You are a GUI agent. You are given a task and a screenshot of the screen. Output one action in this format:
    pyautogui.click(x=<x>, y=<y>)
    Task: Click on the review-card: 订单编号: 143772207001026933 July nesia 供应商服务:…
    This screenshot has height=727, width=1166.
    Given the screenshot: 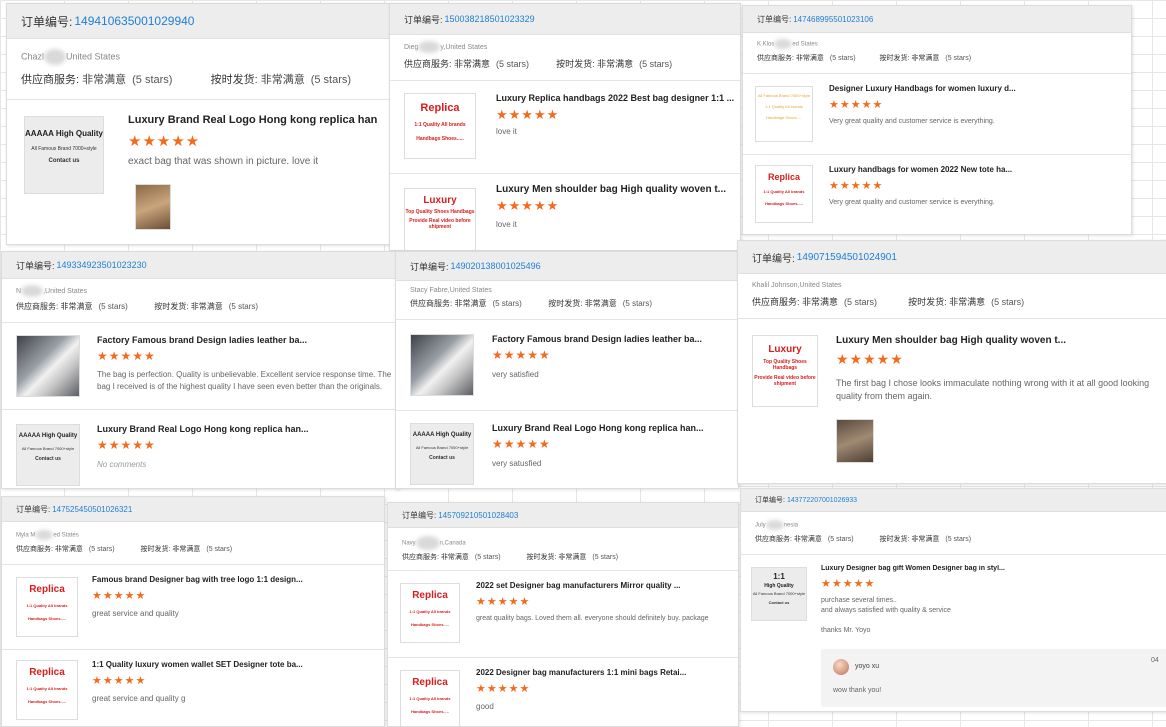 What is the action you would take?
    pyautogui.click(x=953, y=600)
    